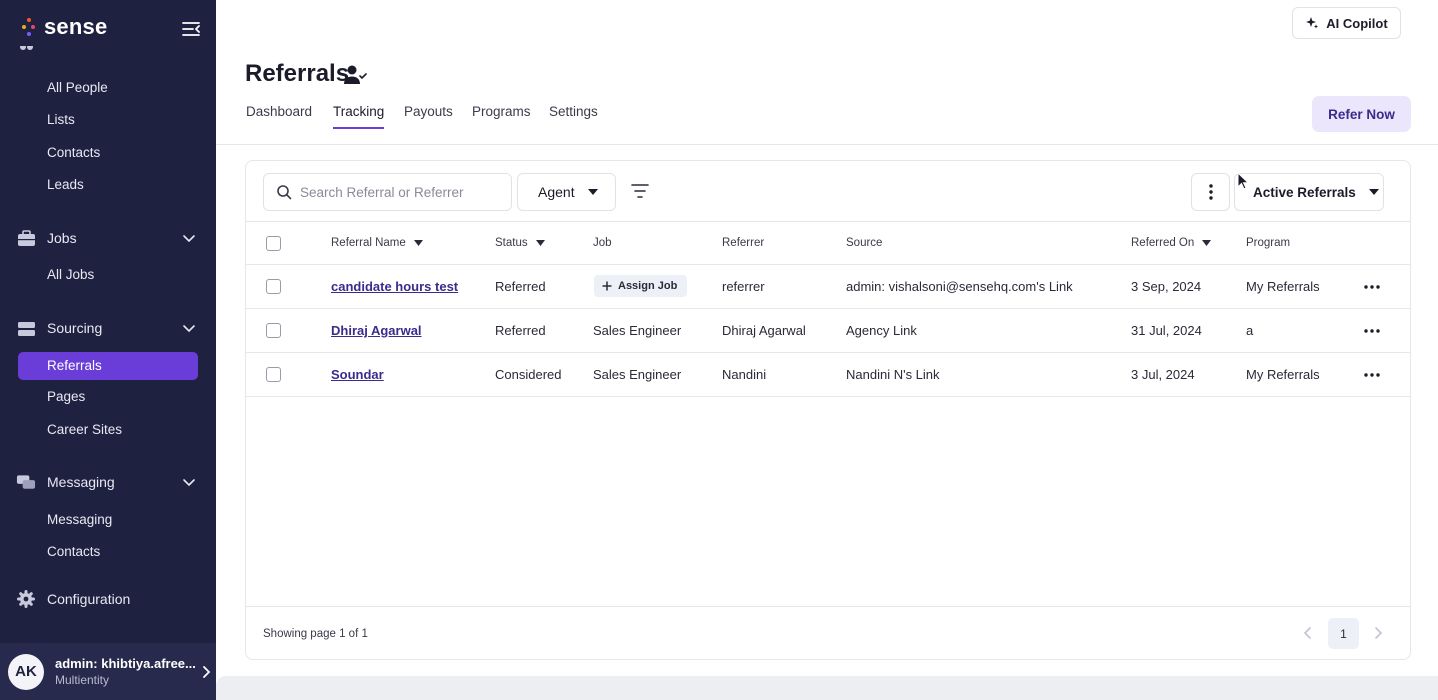 This screenshot has height=700, width=1438. What do you see at coordinates (418, 243) in the screenshot?
I see `sort-caret-icon` at bounding box center [418, 243].